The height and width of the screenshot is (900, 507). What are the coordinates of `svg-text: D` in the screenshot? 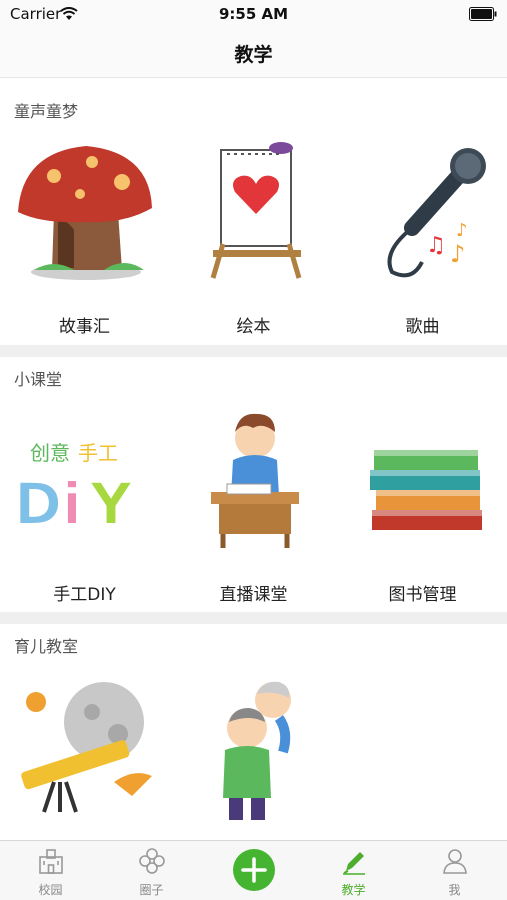 It's located at (38, 504).